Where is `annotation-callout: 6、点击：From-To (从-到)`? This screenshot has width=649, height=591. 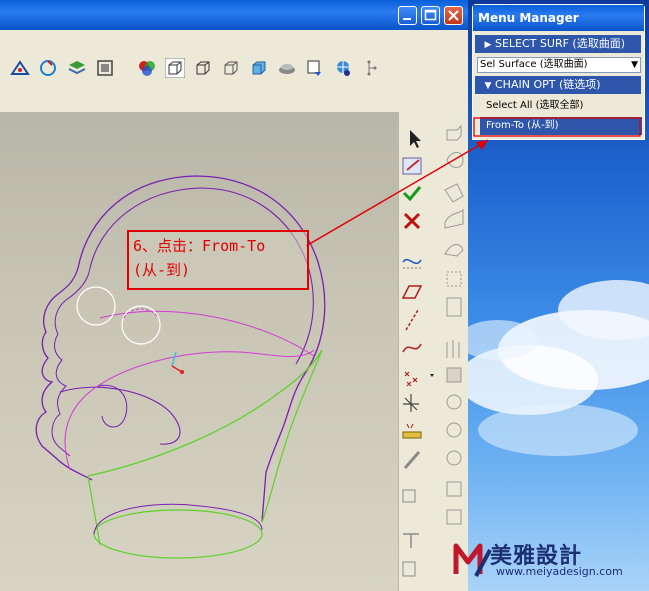
annotation-callout: 6、点击：From-To (从-到) is located at coordinates (218, 260).